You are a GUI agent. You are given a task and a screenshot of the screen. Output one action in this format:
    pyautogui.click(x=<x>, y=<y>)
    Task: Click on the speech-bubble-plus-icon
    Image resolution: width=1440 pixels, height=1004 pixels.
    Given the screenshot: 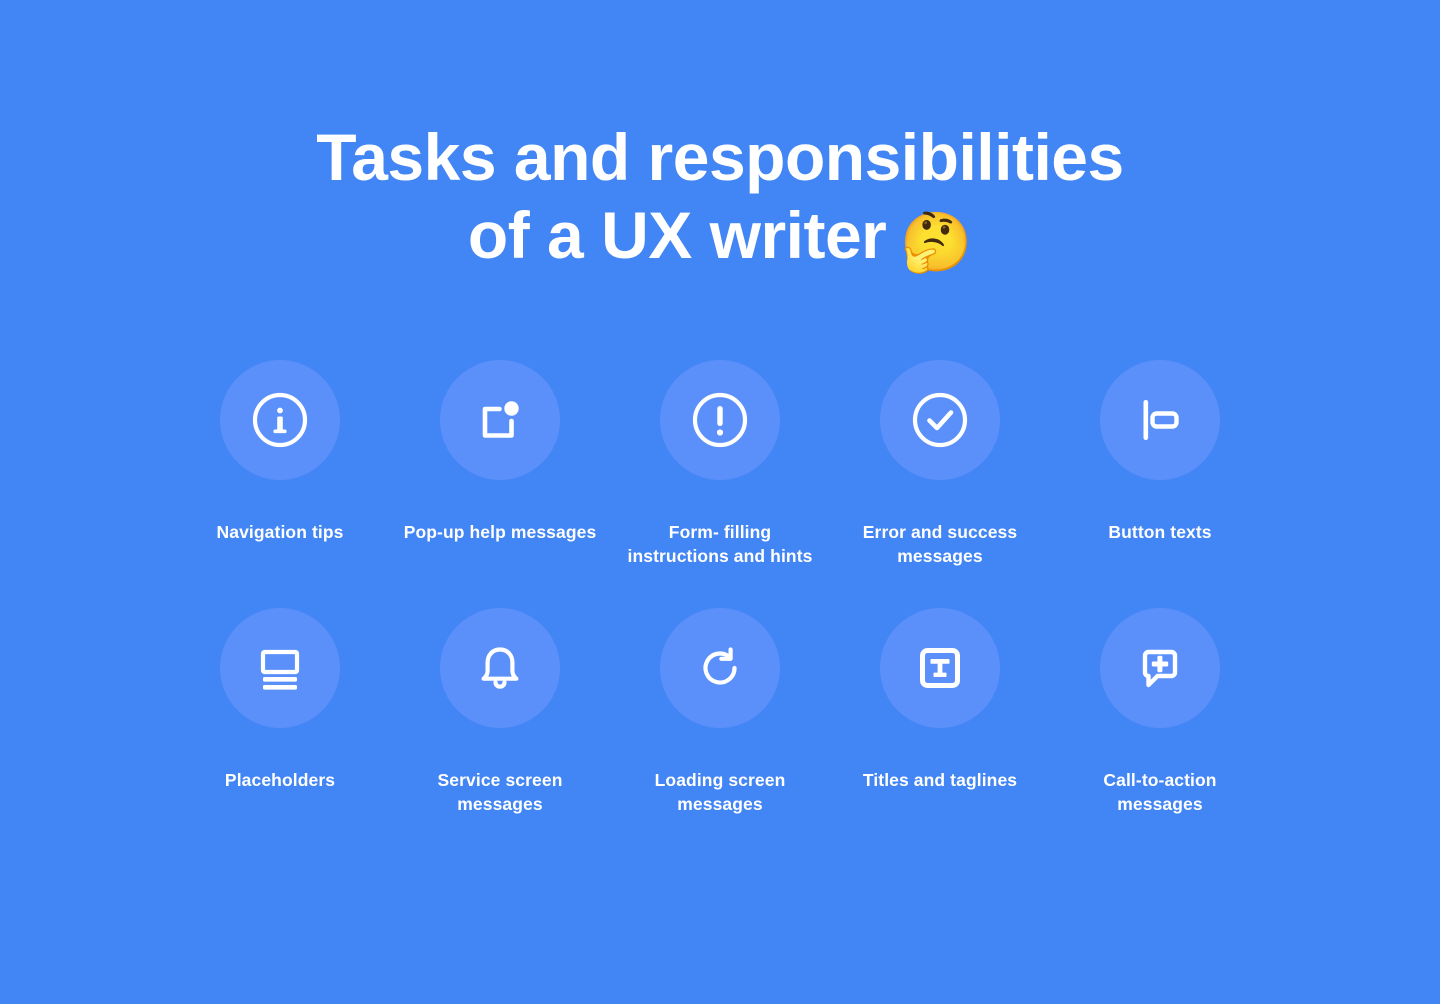 What is the action you would take?
    pyautogui.click(x=1160, y=668)
    